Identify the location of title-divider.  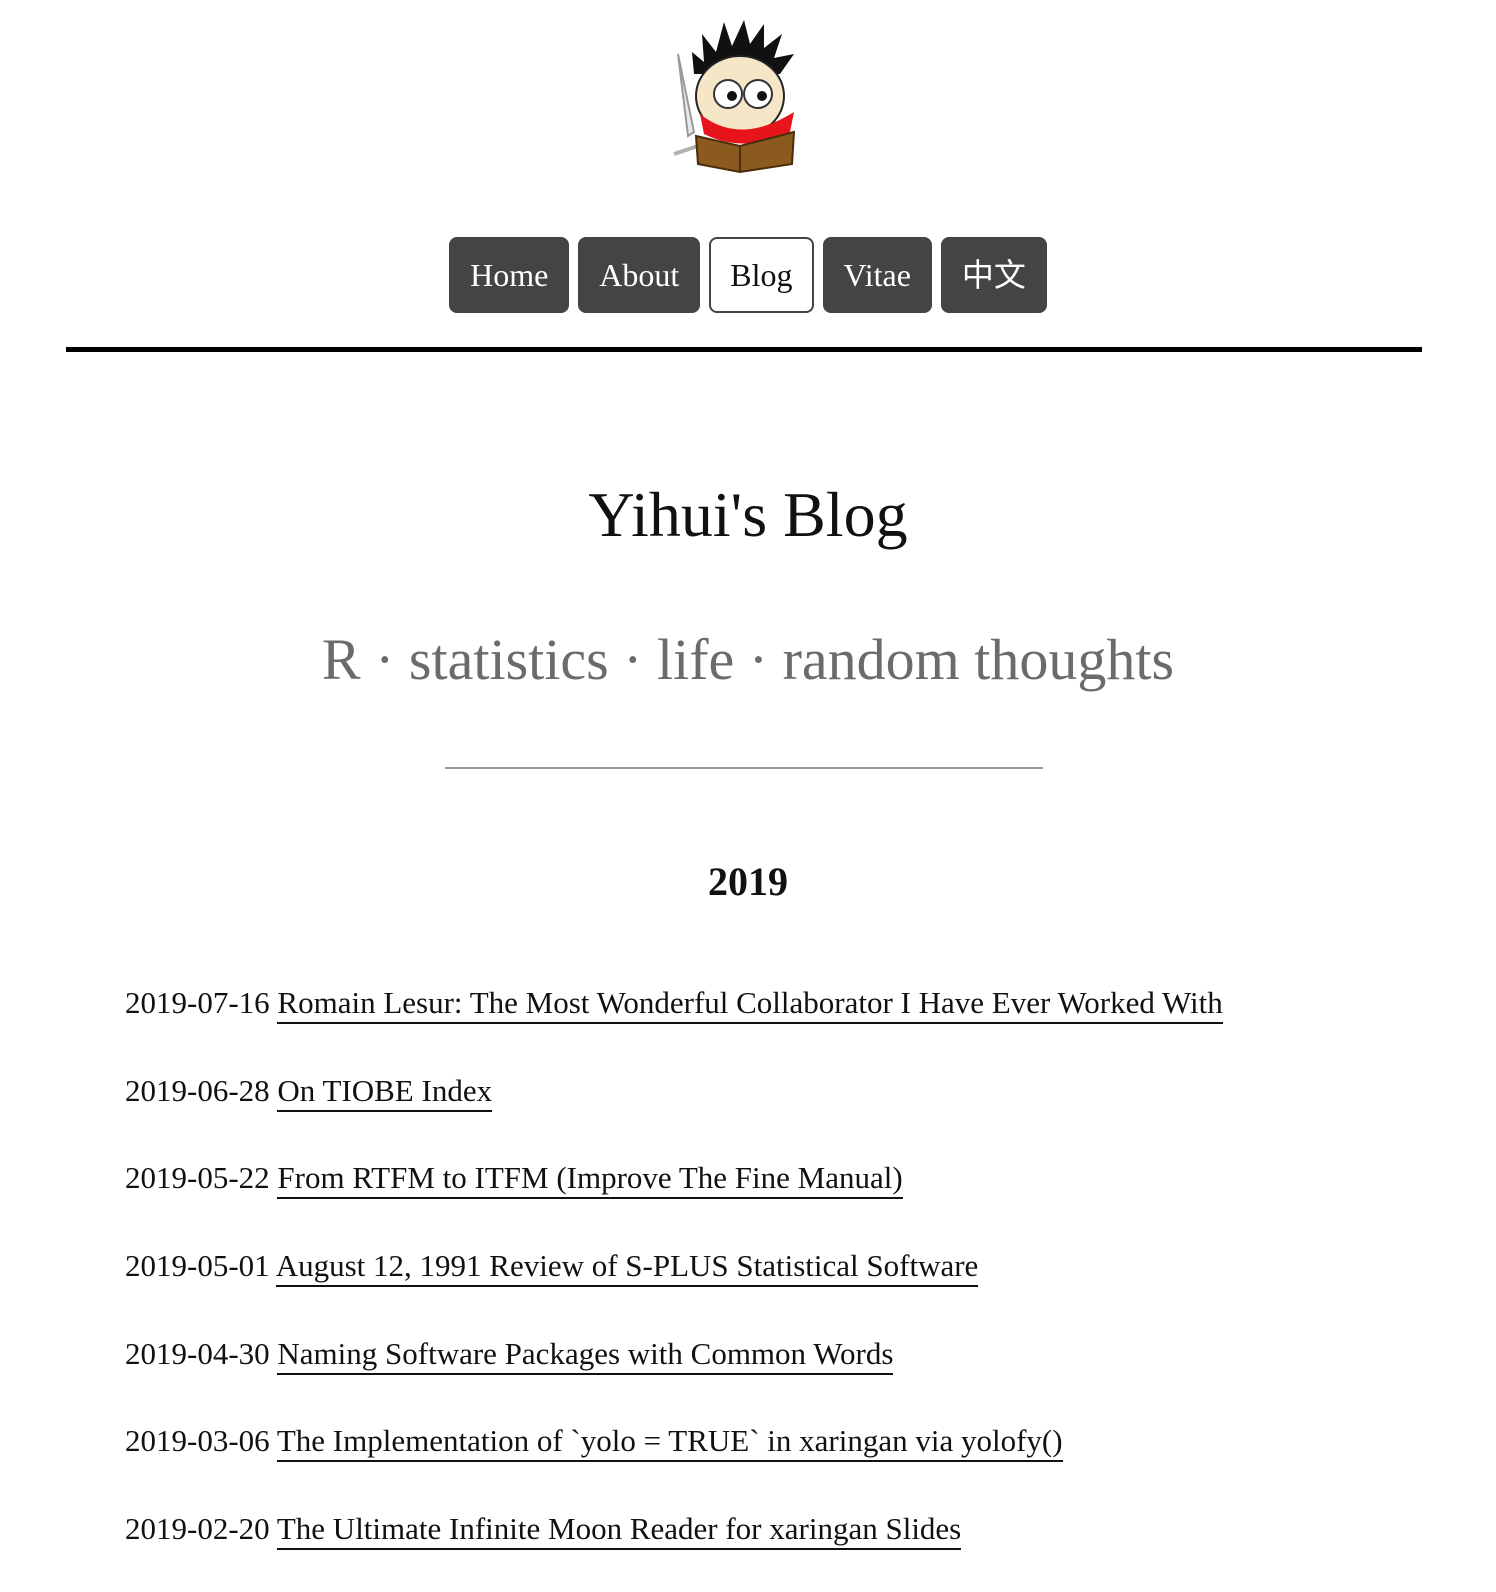
(744, 768).